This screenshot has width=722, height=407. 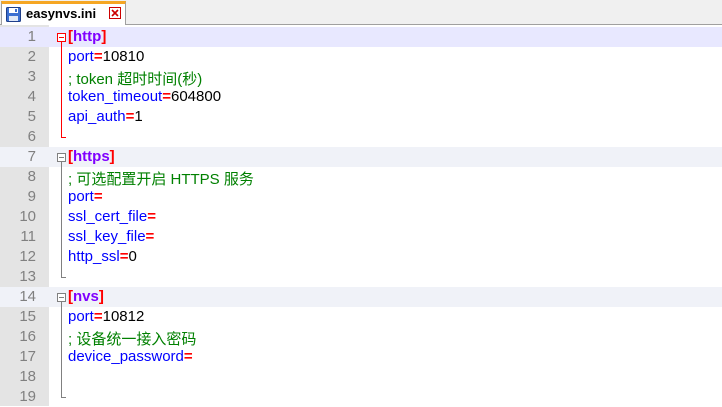 I want to click on line-code: api_auth=1, so click(x=105, y=116).